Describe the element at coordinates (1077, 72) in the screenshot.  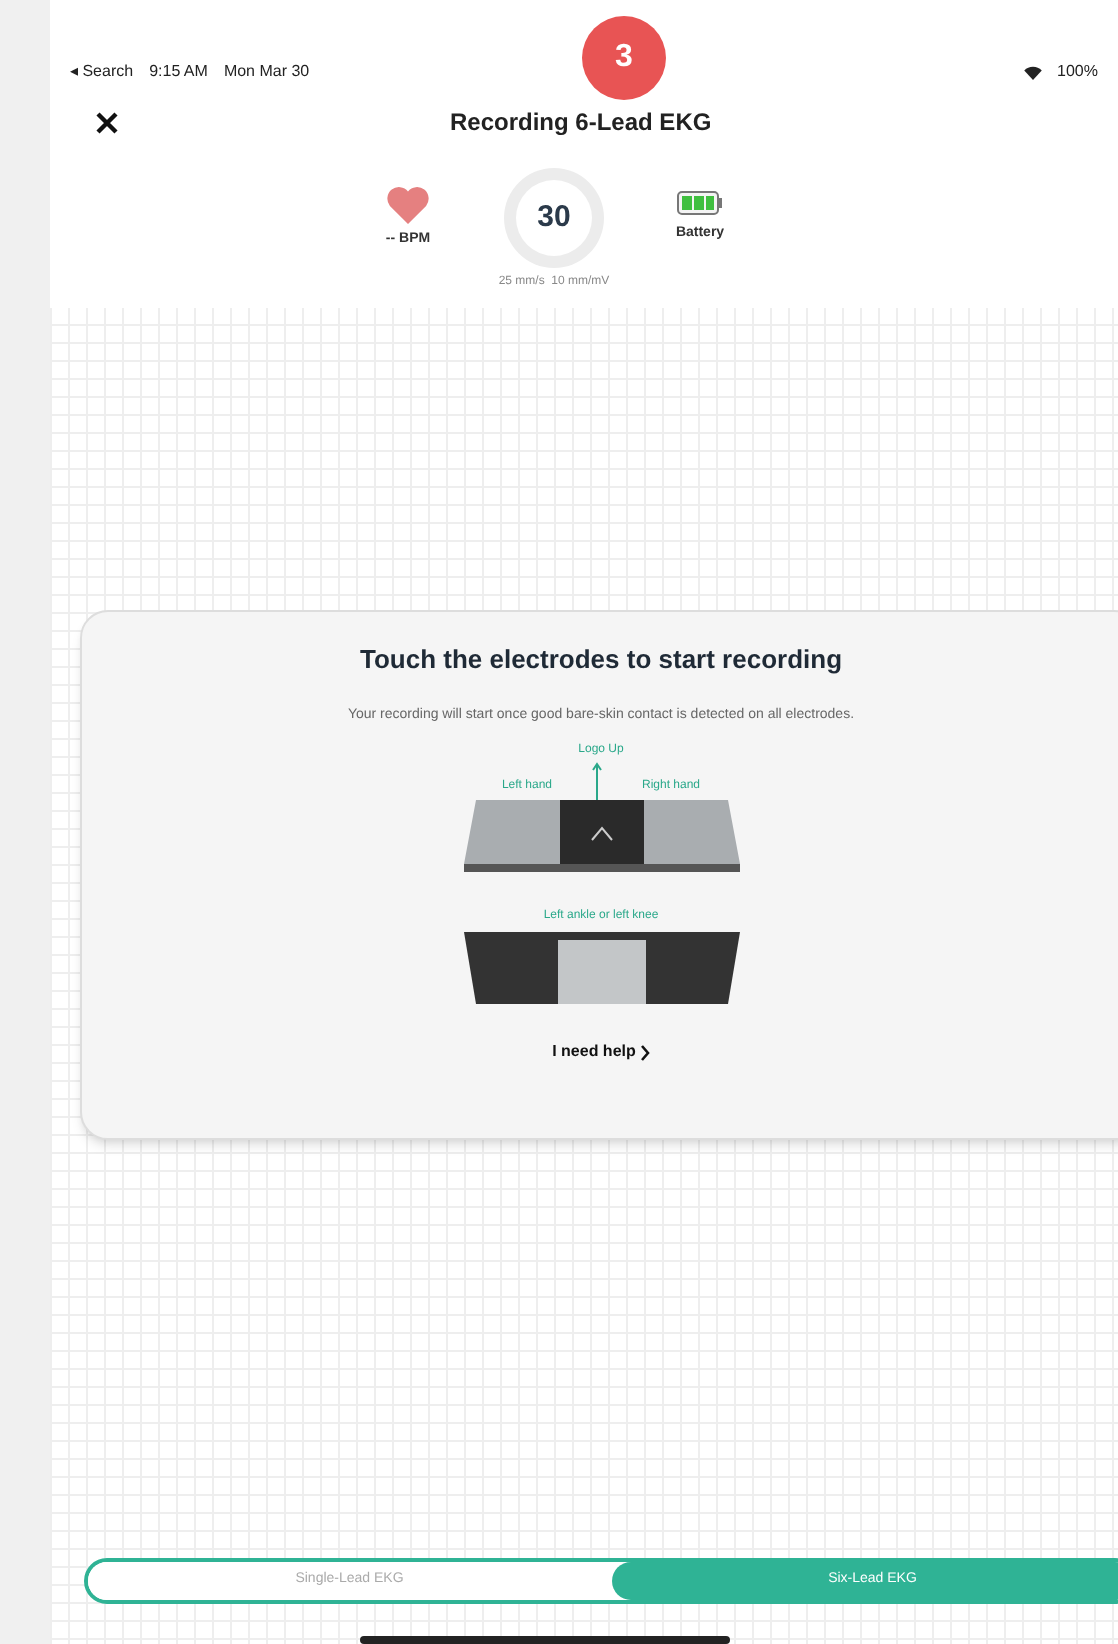
I see `battery-percent: 100%` at that location.